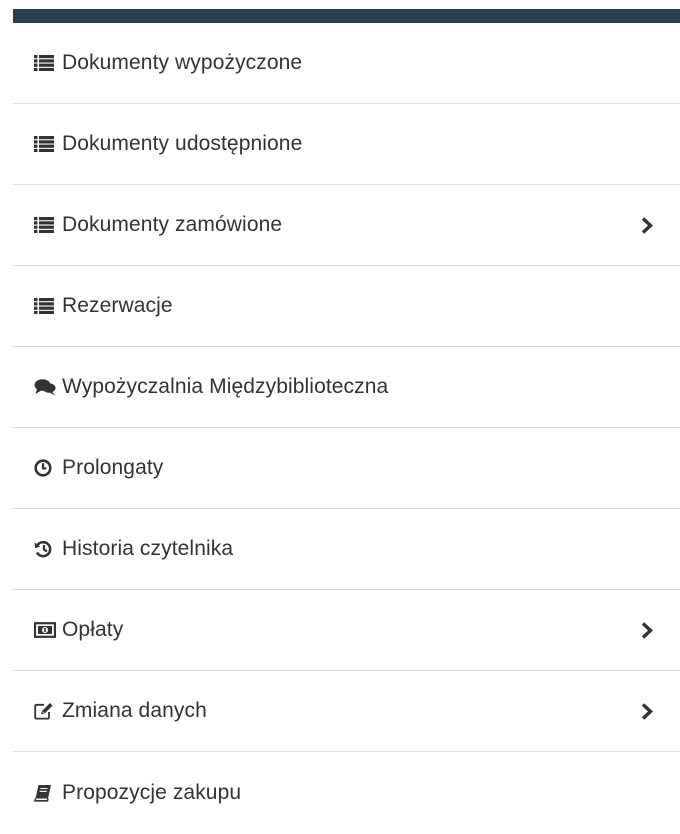 Image resolution: width=680 pixels, height=834 pixels. What do you see at coordinates (182, 62) in the screenshot?
I see `menu-item-label: Dokumenty wypożyczone` at bounding box center [182, 62].